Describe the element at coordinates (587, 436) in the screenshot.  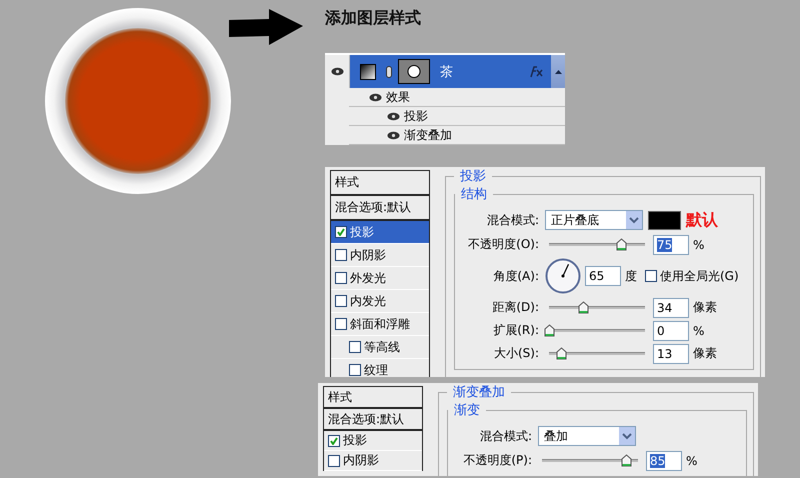
I see `blend-mode-select: 叠加` at that location.